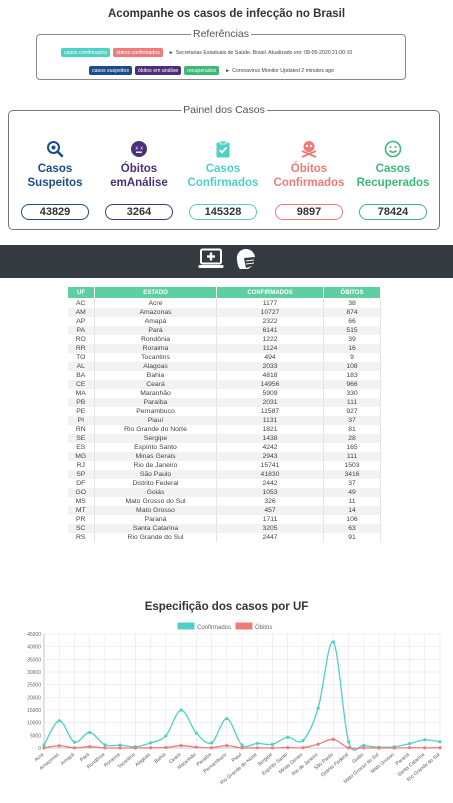  Describe the element at coordinates (270, 501) in the screenshot. I see `cell-confirmados: 326` at that location.